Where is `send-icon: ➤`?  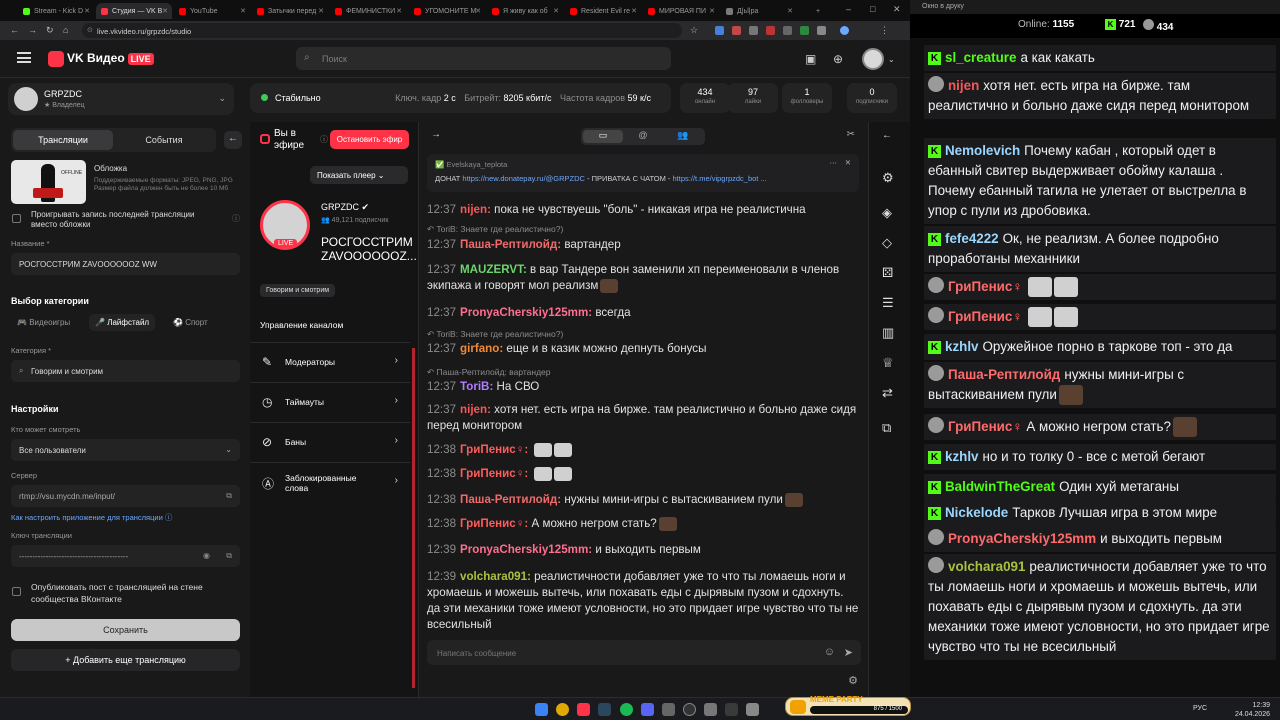 send-icon: ➤ is located at coordinates (848, 652).